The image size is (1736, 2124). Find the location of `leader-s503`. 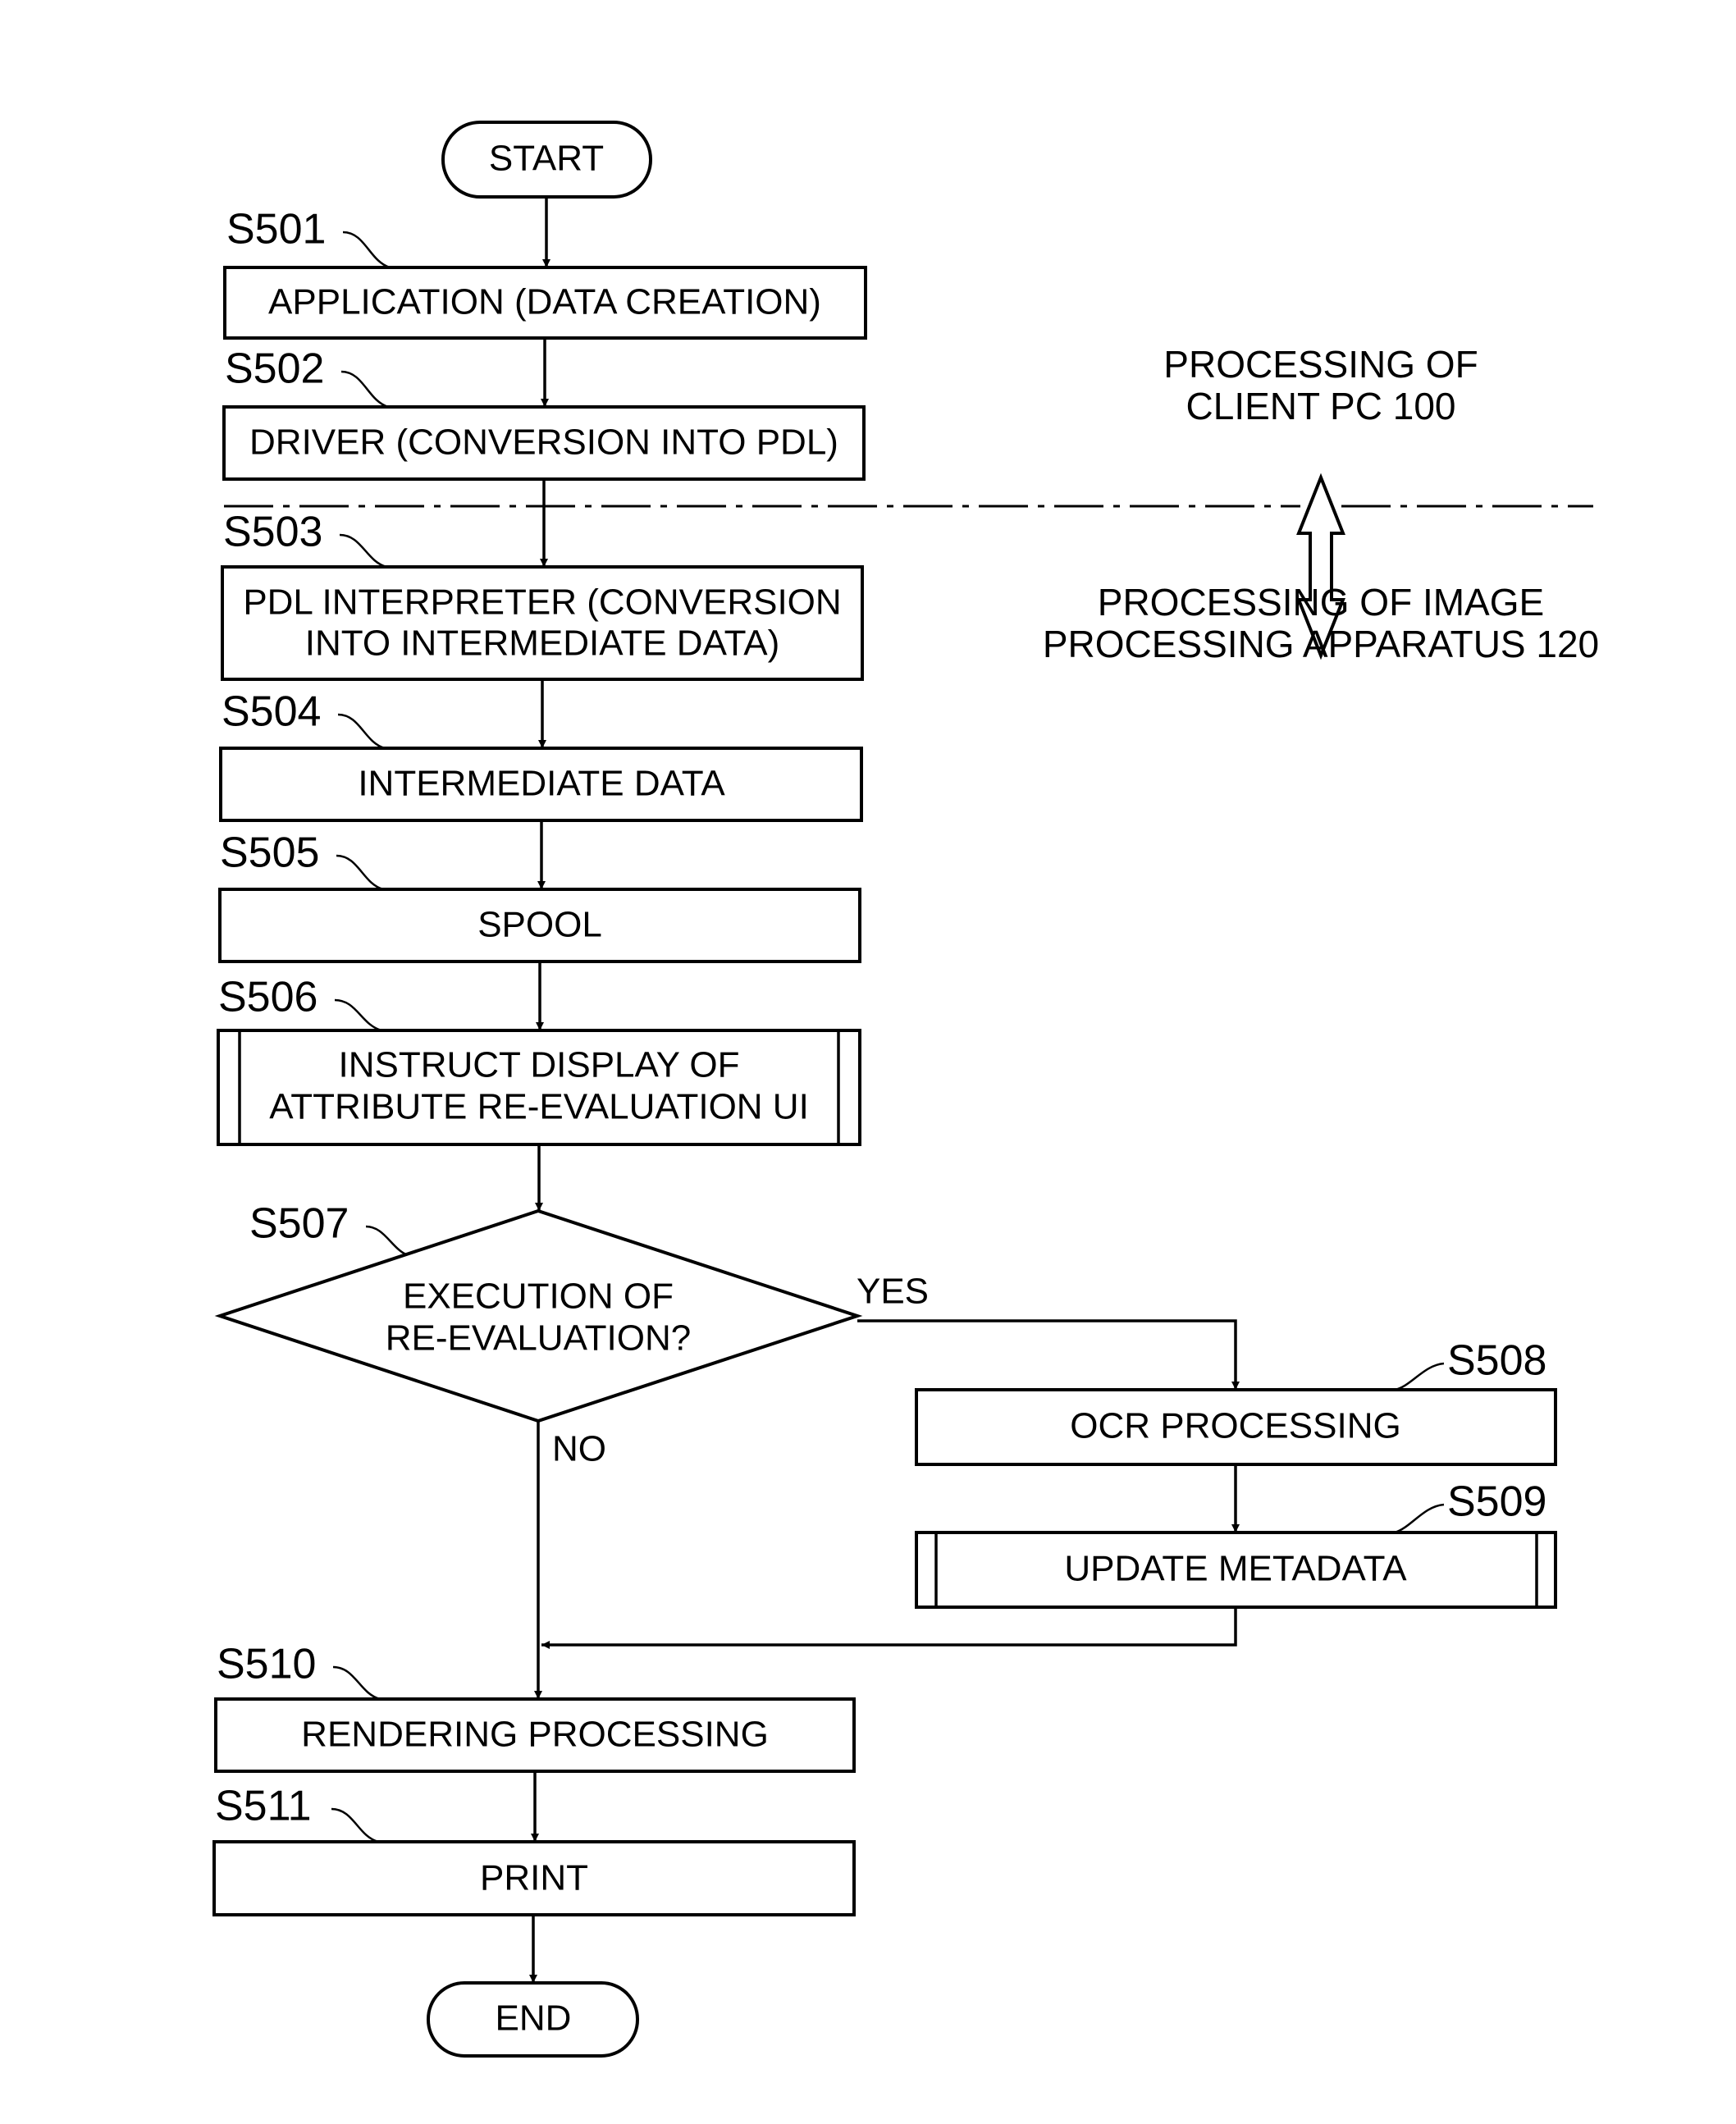

leader-s503 is located at coordinates (363, 551).